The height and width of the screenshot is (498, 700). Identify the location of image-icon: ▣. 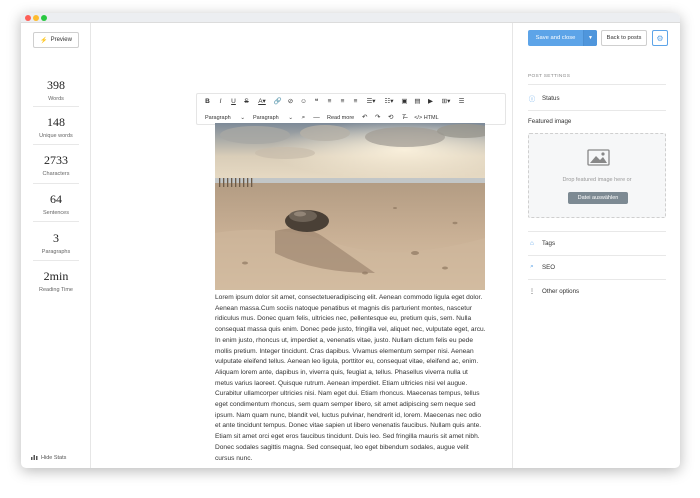
(404, 102).